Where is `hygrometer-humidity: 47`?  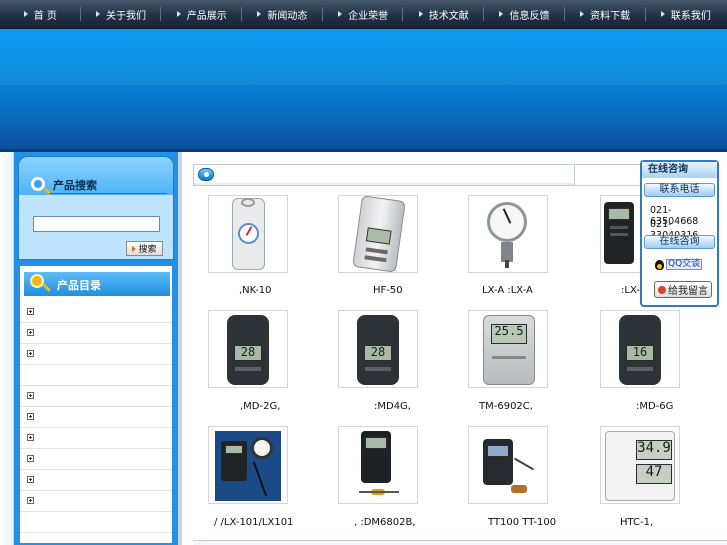
hygrometer-humidity: 47 is located at coordinates (654, 474).